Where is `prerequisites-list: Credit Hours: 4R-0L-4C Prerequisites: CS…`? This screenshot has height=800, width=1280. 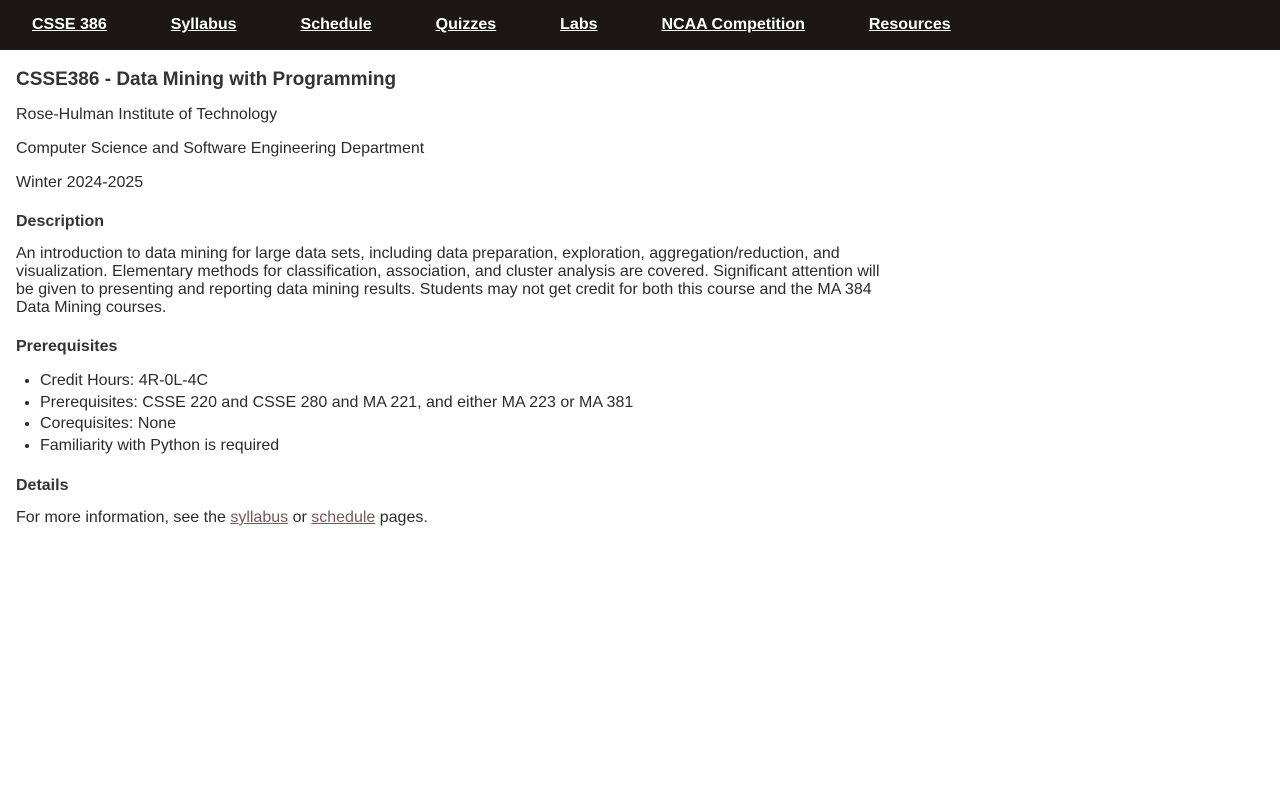
prerequisites-list: Credit Hours: 4R-0L-4C Prerequisites: CS… is located at coordinates (456, 413).